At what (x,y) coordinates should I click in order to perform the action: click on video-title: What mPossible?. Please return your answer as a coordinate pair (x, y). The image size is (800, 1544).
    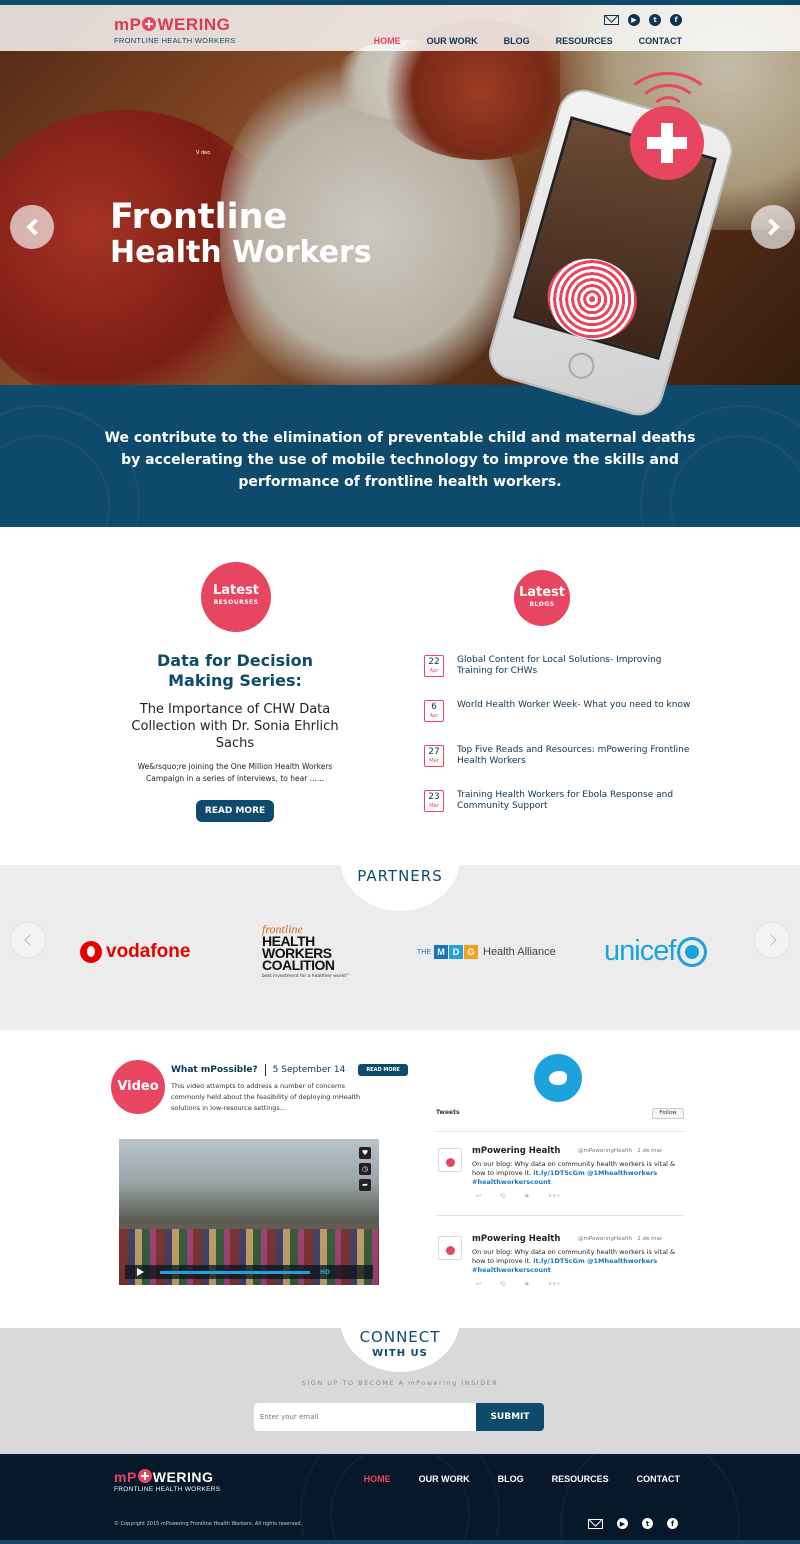
    Looking at the image, I should click on (214, 1070).